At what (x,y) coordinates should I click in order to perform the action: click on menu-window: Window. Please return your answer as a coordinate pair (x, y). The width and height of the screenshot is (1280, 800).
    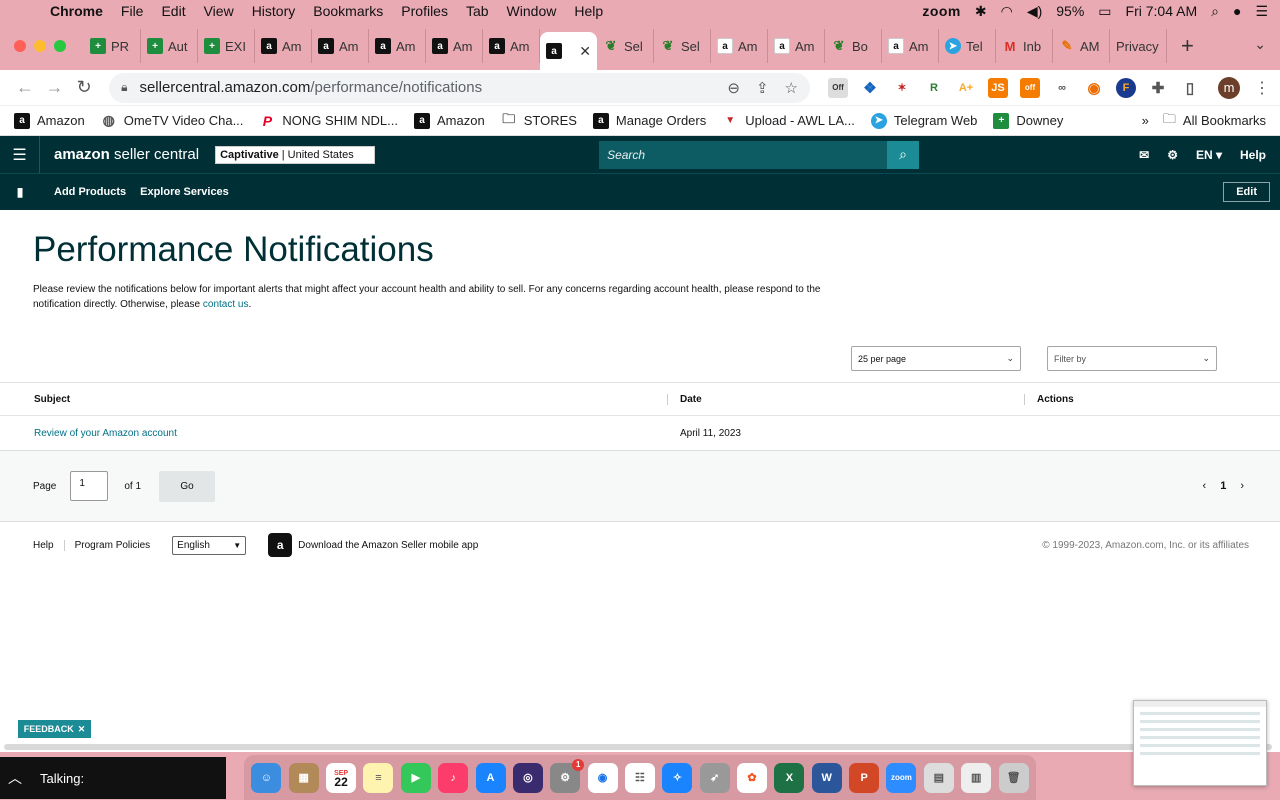
    Looking at the image, I should click on (532, 11).